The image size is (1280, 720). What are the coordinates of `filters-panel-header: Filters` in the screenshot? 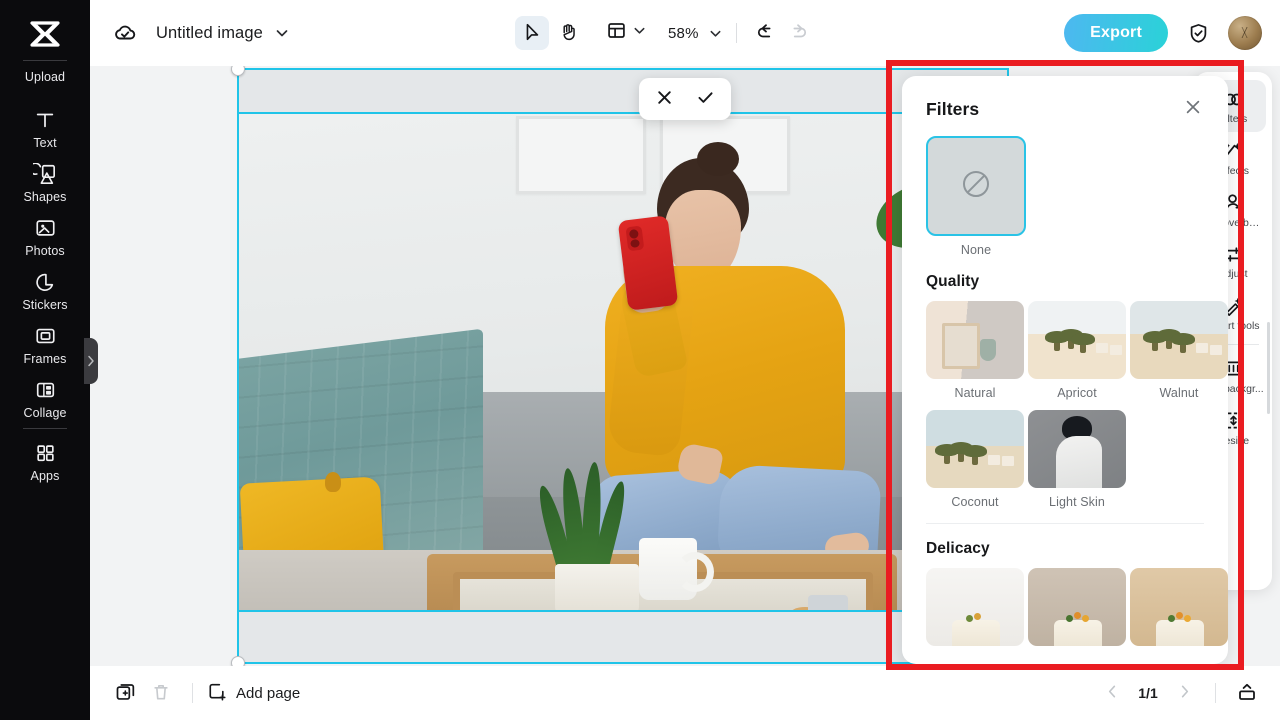 It's located at (1065, 102).